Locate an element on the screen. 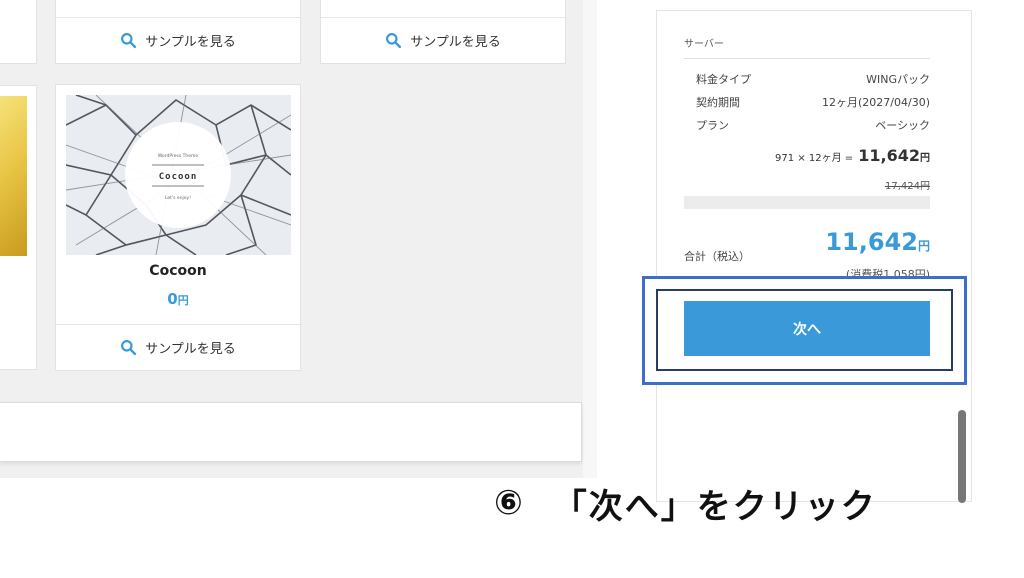 This screenshot has width=1024, height=578. image-tagline: Let's enjoy! is located at coordinates (178, 198).